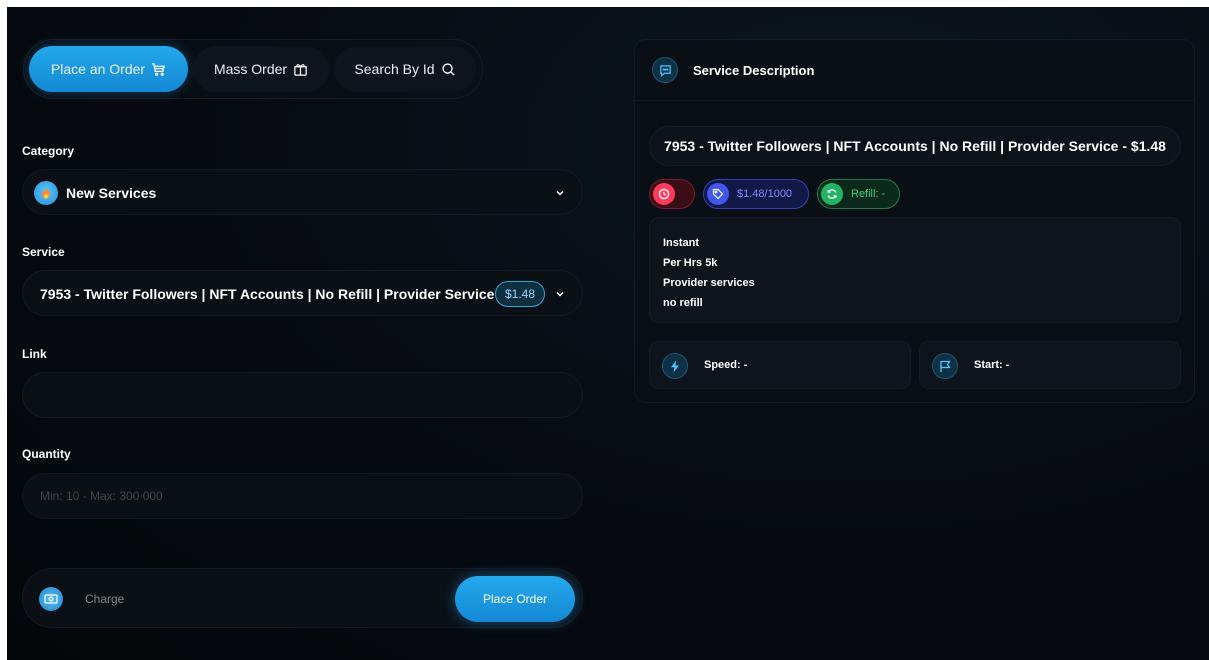 The height and width of the screenshot is (660, 1209). What do you see at coordinates (448, 69) in the screenshot?
I see `search-icon` at bounding box center [448, 69].